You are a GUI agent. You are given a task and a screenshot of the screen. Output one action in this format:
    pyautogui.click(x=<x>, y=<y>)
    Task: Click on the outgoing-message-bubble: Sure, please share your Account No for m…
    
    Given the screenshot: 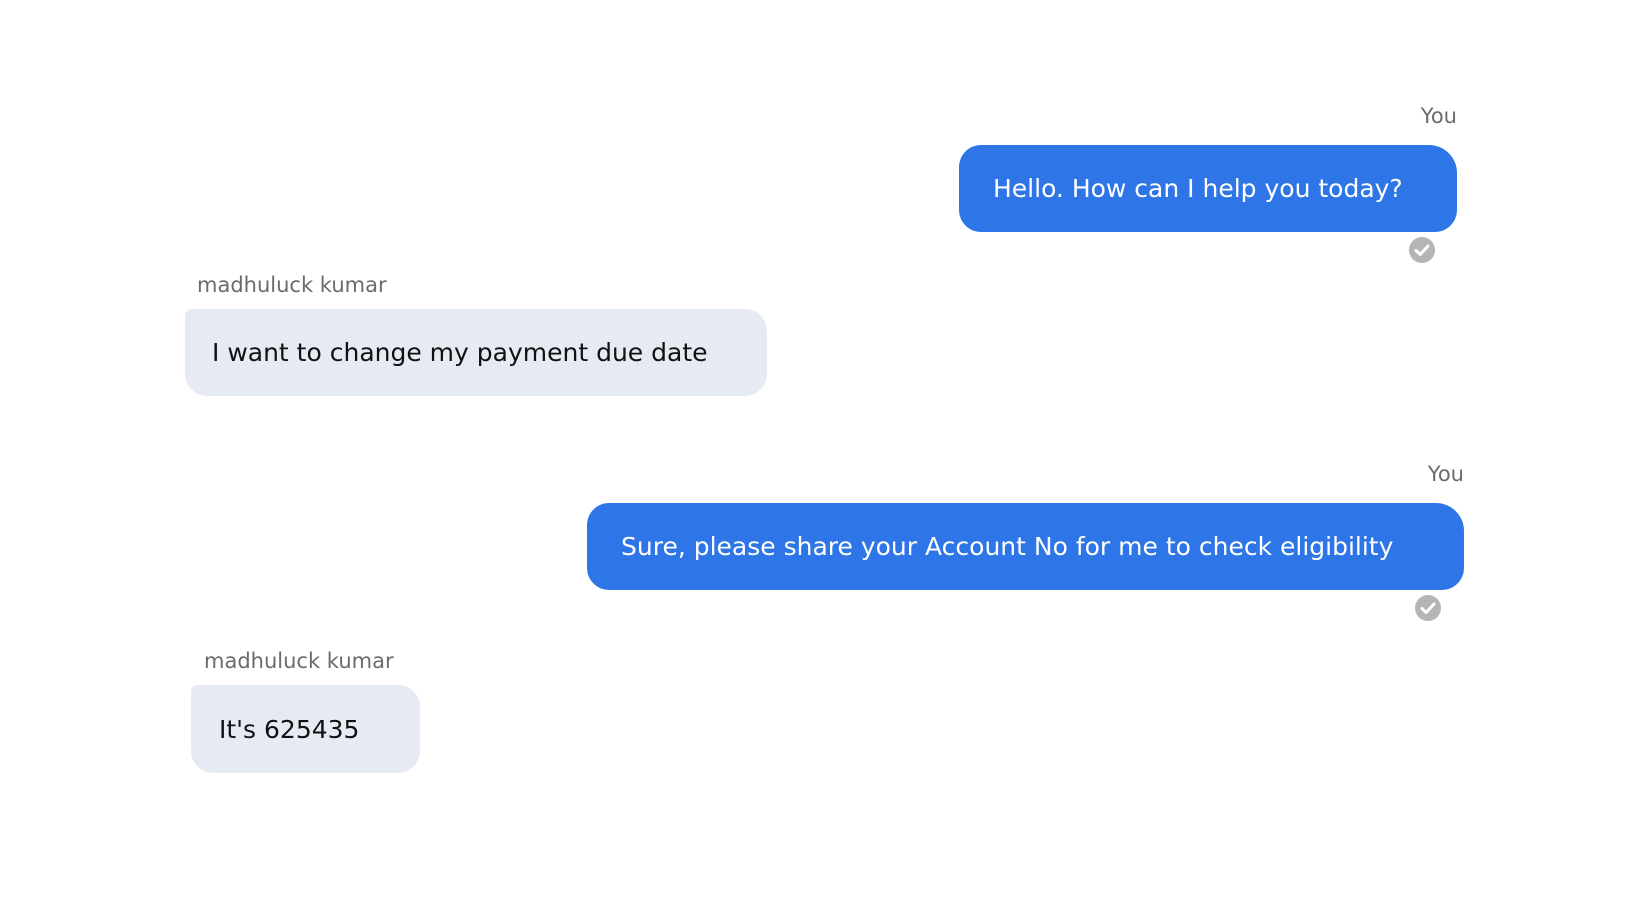 What is the action you would take?
    pyautogui.click(x=1025, y=546)
    